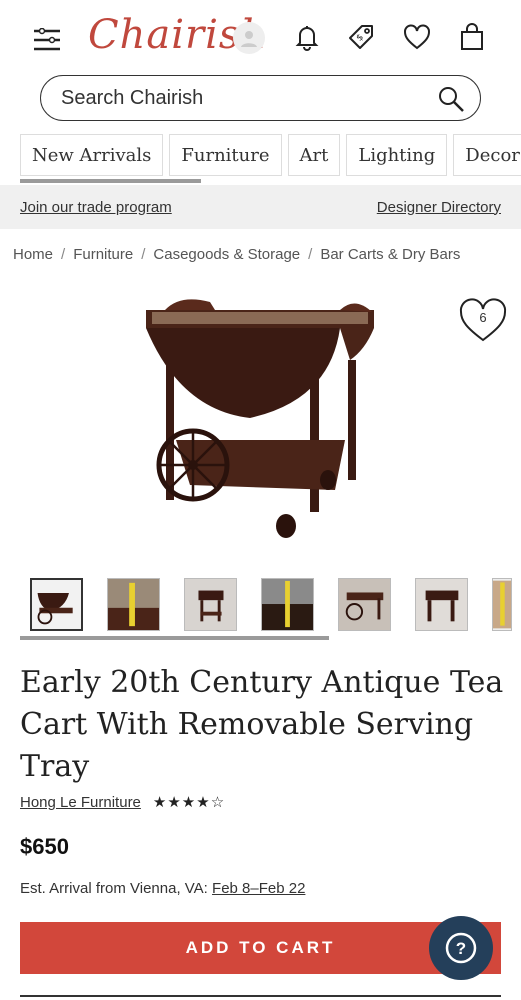 Image resolution: width=521 pixels, height=1000 pixels. I want to click on bell-icon, so click(307, 37).